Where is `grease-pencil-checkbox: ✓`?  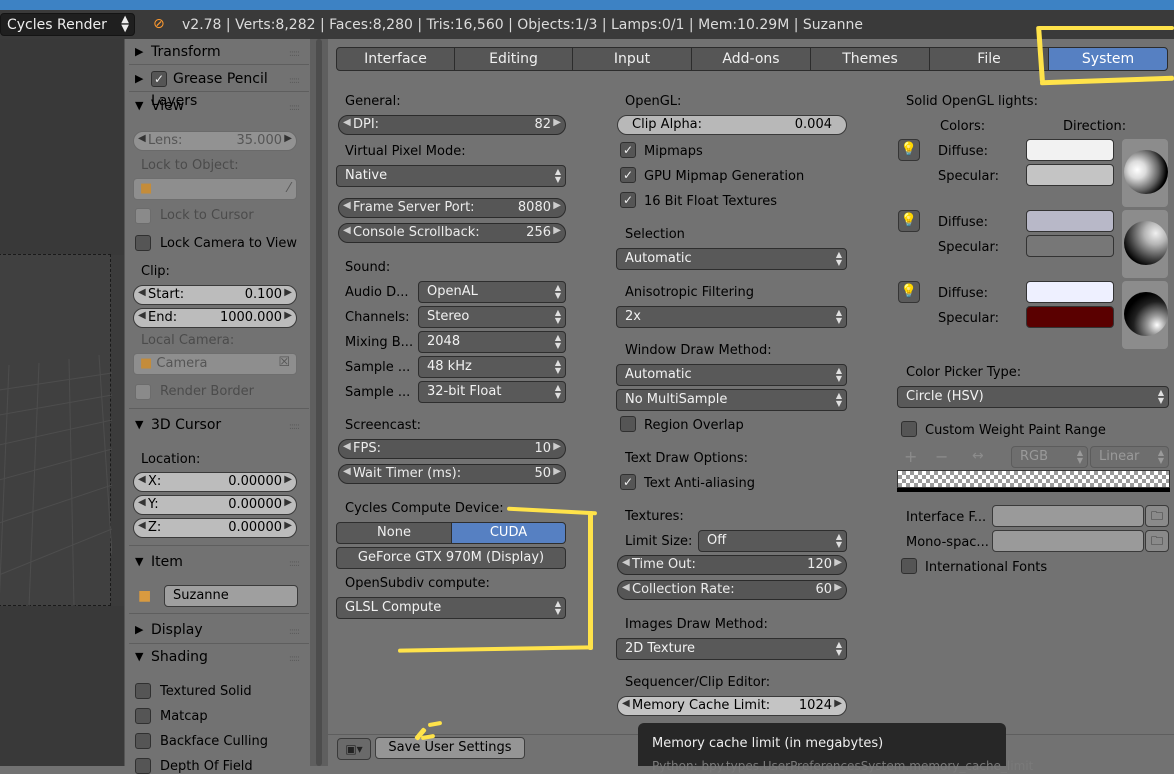
grease-pencil-checkbox: ✓ is located at coordinates (159, 79).